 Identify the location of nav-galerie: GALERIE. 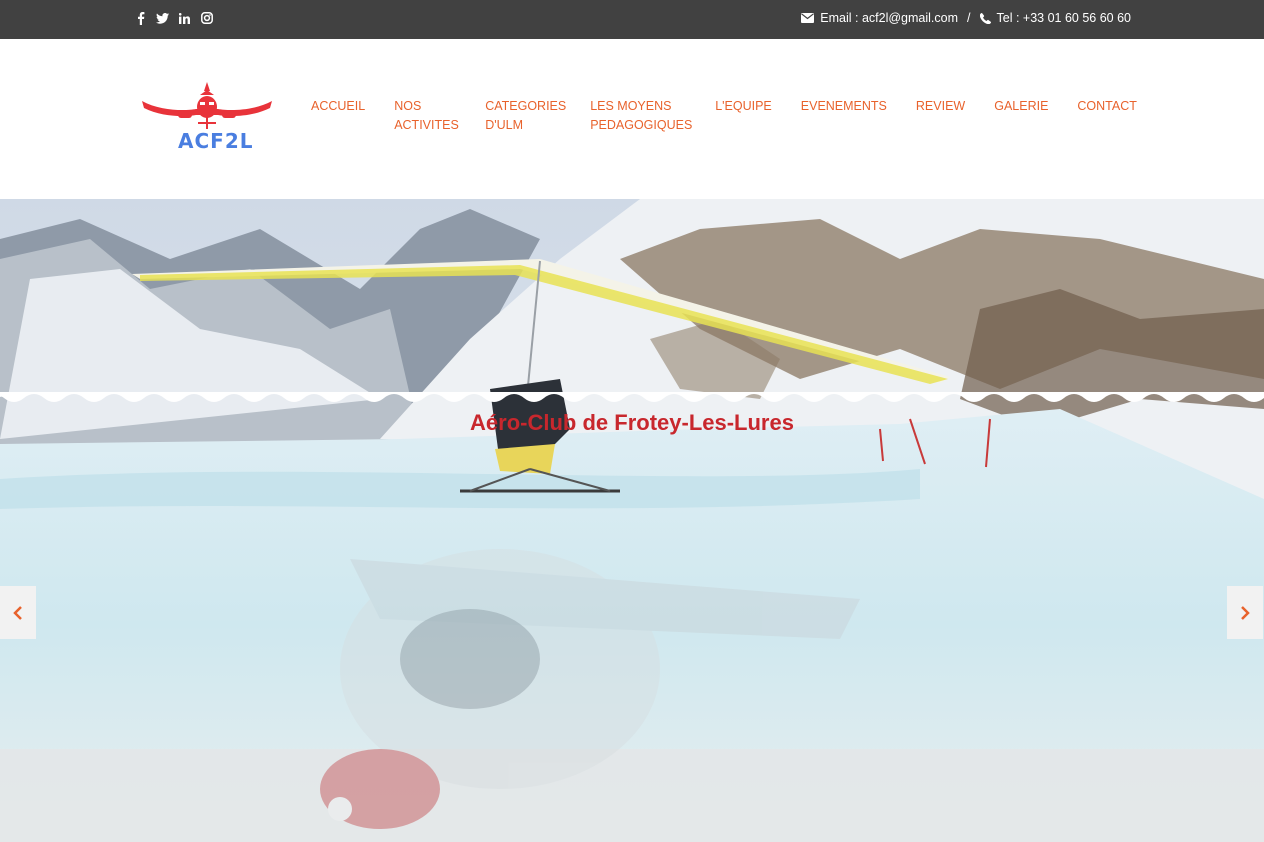
(1021, 116).